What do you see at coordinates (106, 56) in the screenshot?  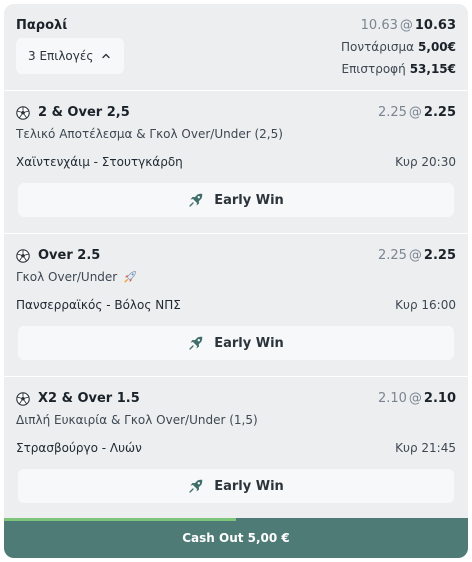 I see `chevron-up-icon` at bounding box center [106, 56].